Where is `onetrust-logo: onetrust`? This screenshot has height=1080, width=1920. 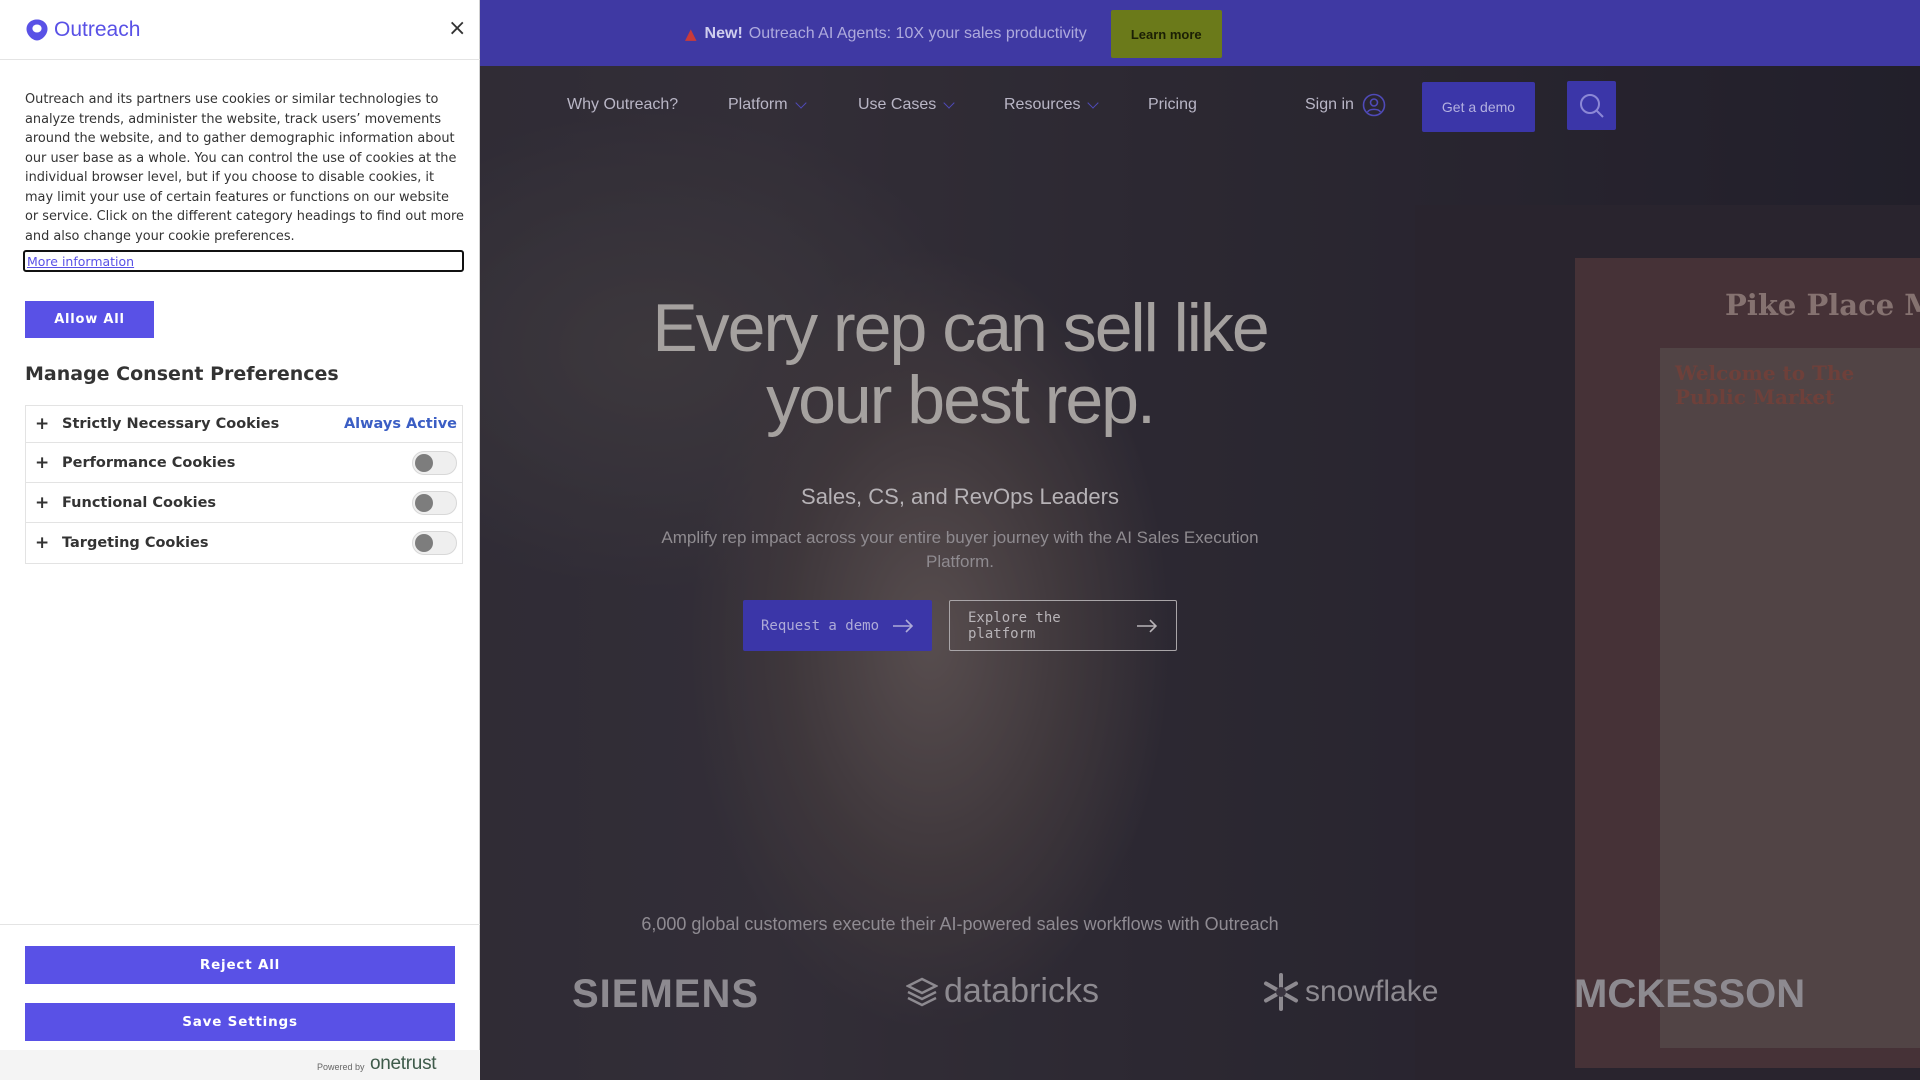
onetrust-logo: onetrust is located at coordinates (403, 1063).